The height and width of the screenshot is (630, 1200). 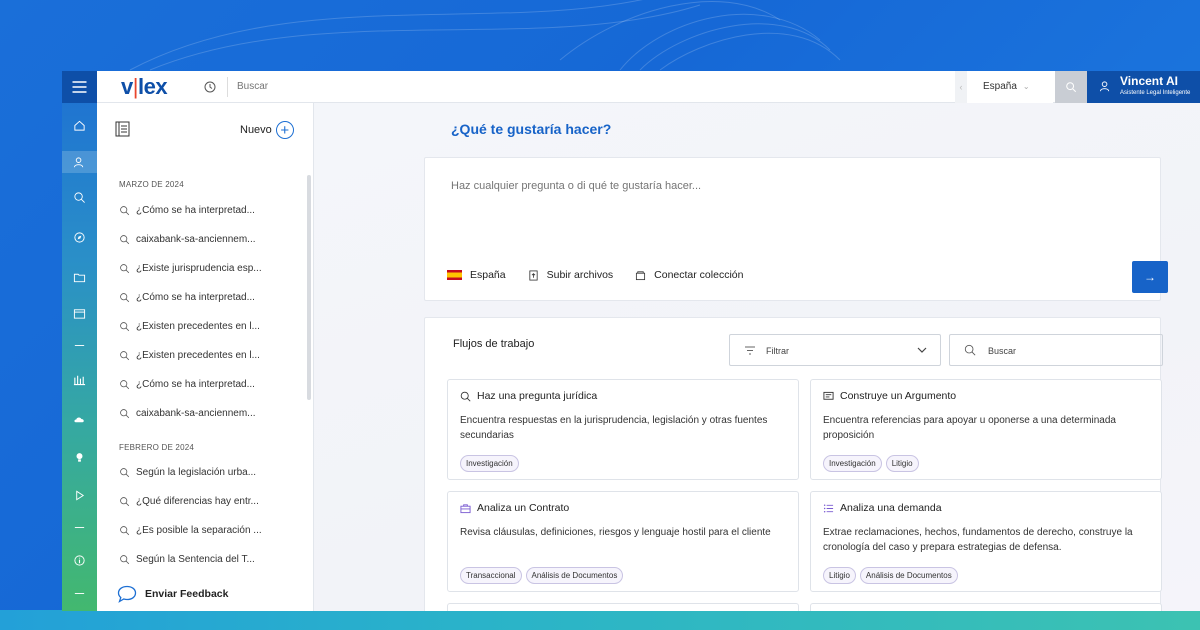 What do you see at coordinates (533, 275) in the screenshot?
I see `upload-file-icon` at bounding box center [533, 275].